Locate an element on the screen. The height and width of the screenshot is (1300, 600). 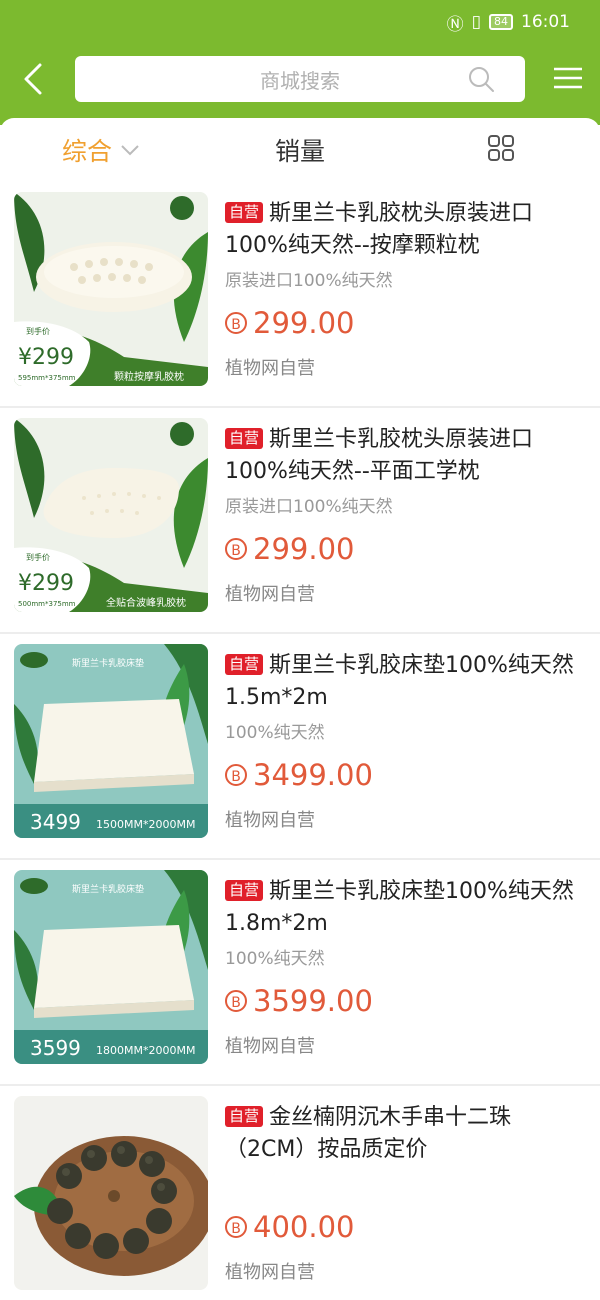
status-bar: Ⓝ ▯ 84 16:01 is located at coordinates (508, 22).